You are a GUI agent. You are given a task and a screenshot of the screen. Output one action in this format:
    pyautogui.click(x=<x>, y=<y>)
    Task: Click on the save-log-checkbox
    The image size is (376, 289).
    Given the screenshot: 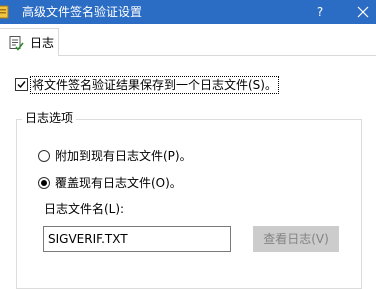 What is the action you would take?
    pyautogui.click(x=21, y=84)
    